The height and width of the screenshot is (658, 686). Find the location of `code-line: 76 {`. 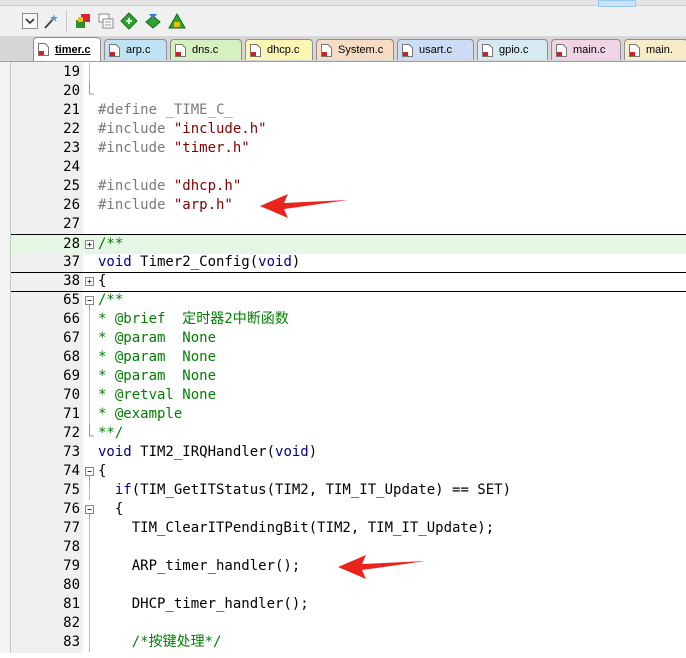

code-line: 76 { is located at coordinates (348, 509).